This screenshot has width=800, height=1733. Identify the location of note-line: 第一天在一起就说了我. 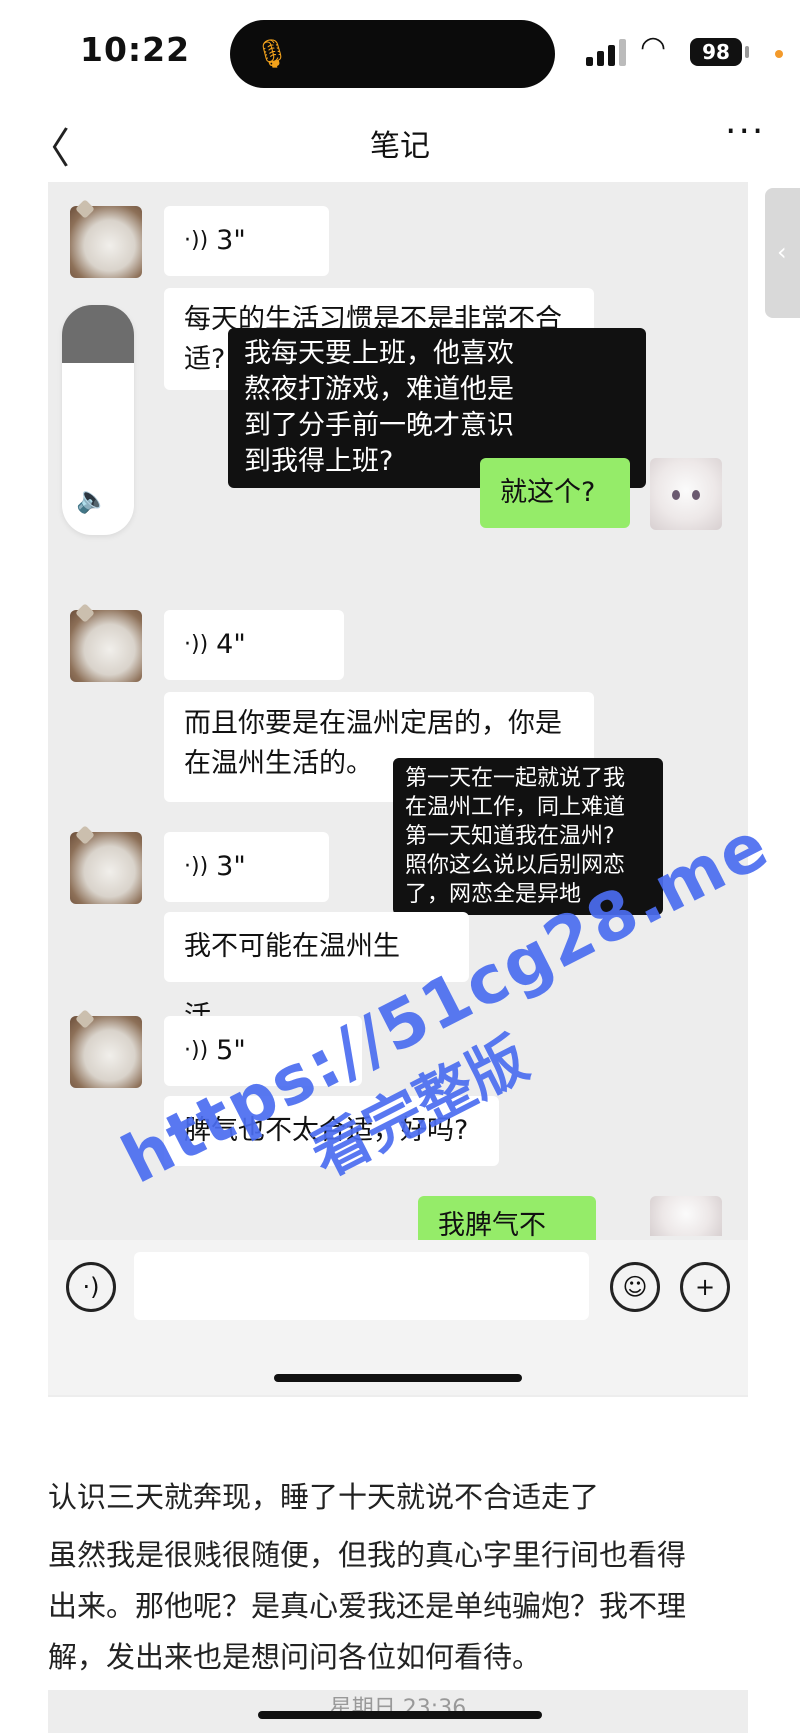
(515, 778).